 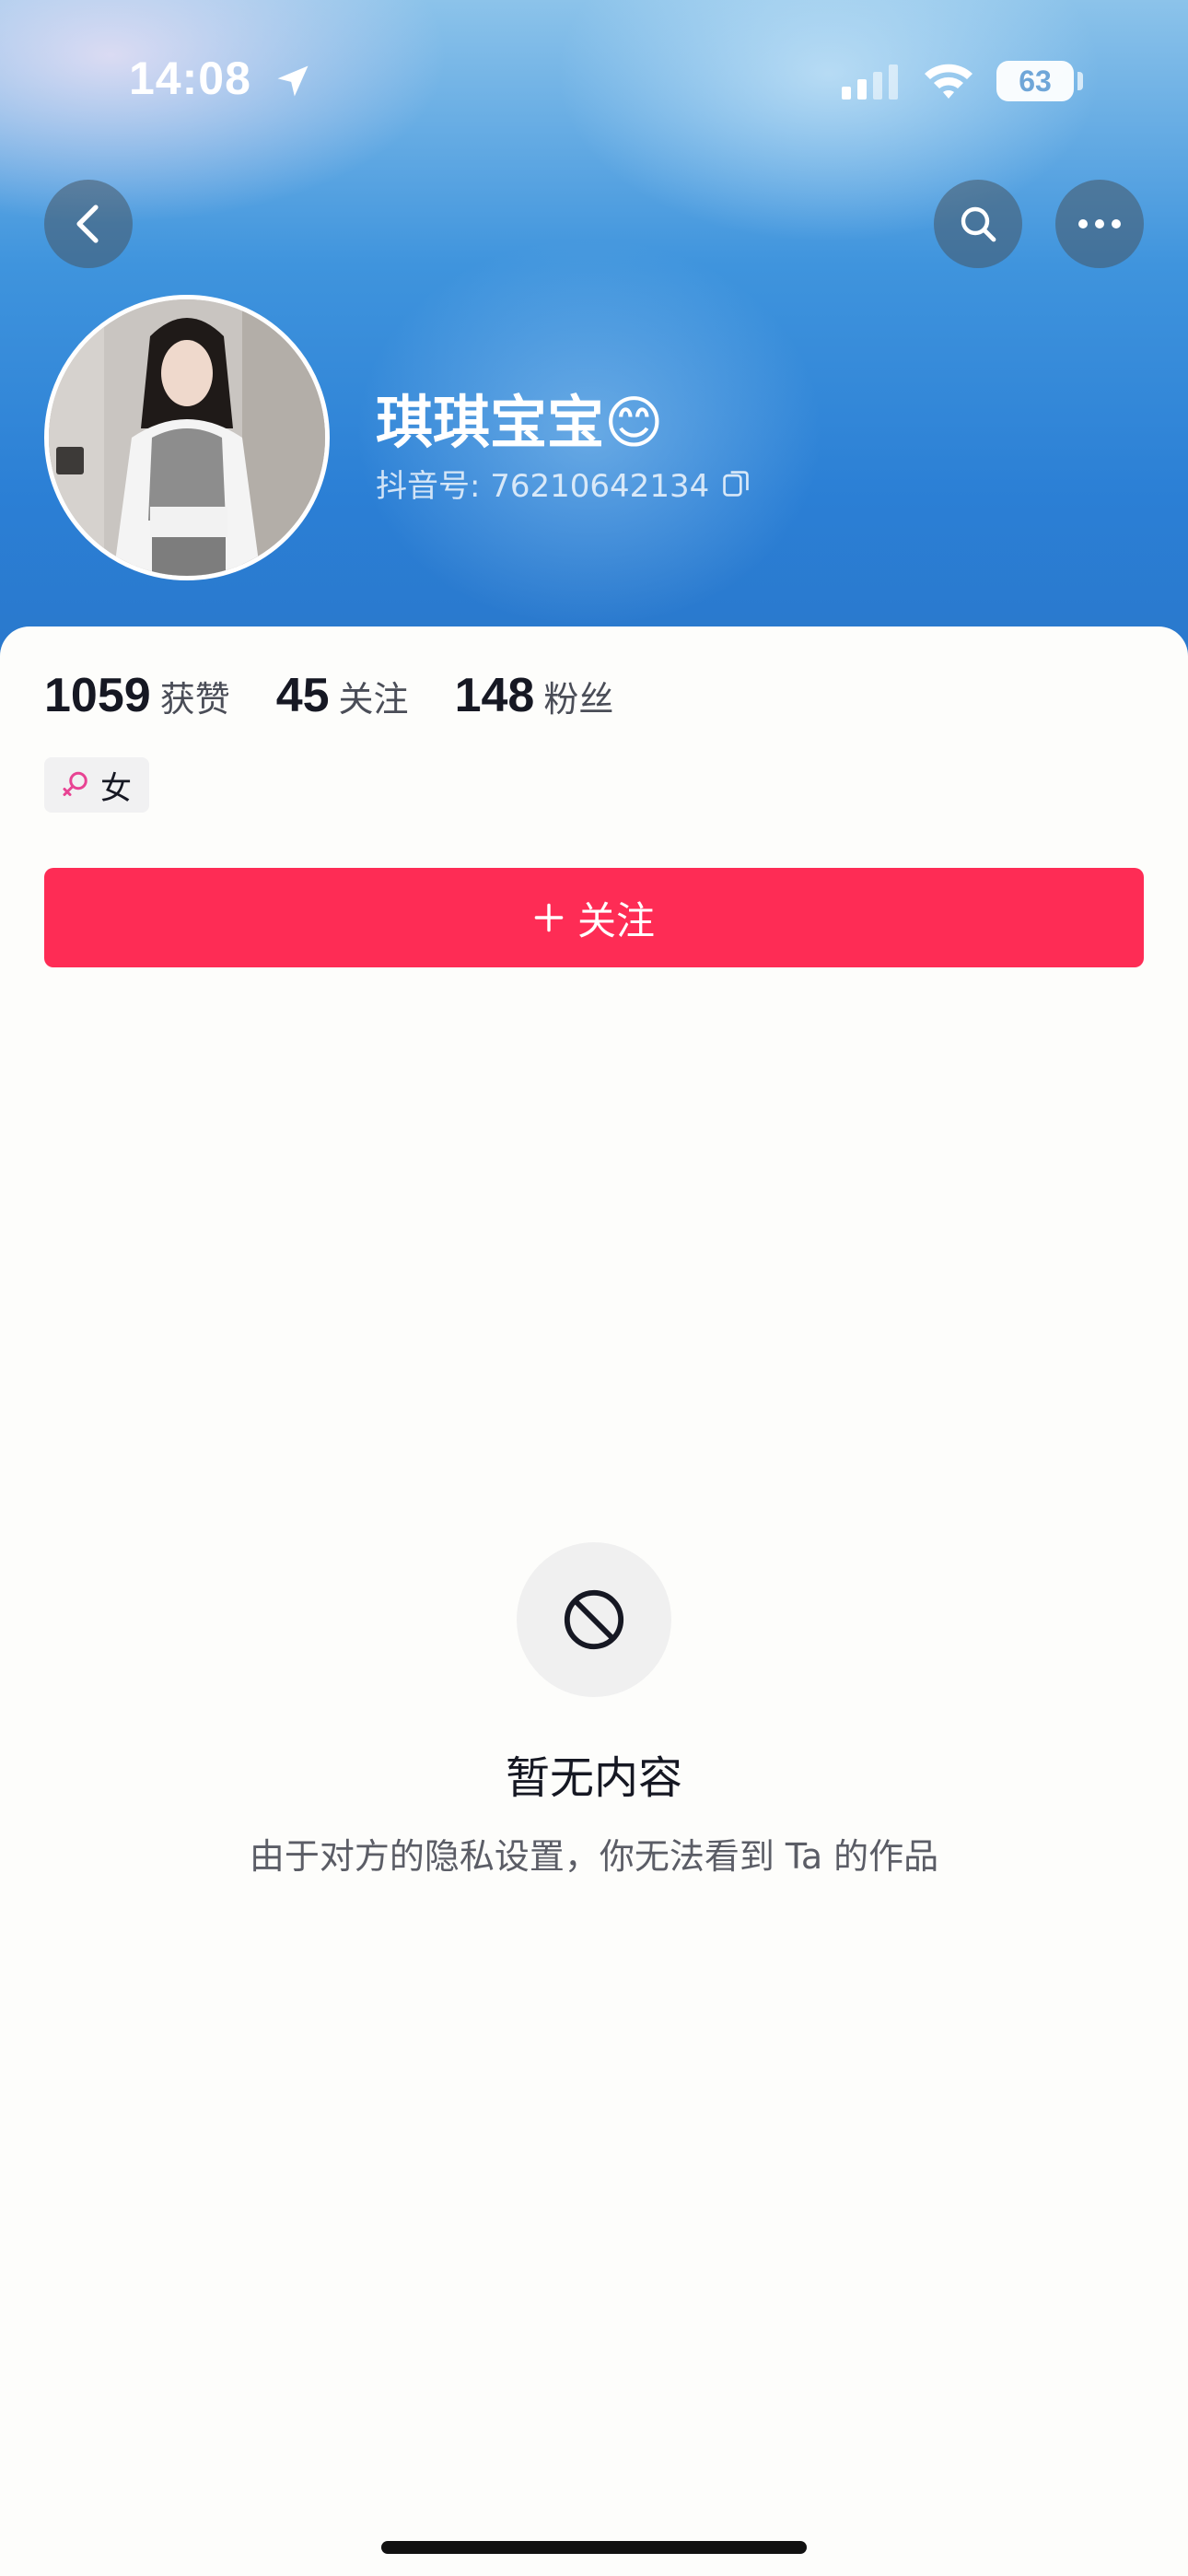 I want to click on female-symbol-icon, so click(x=75, y=784).